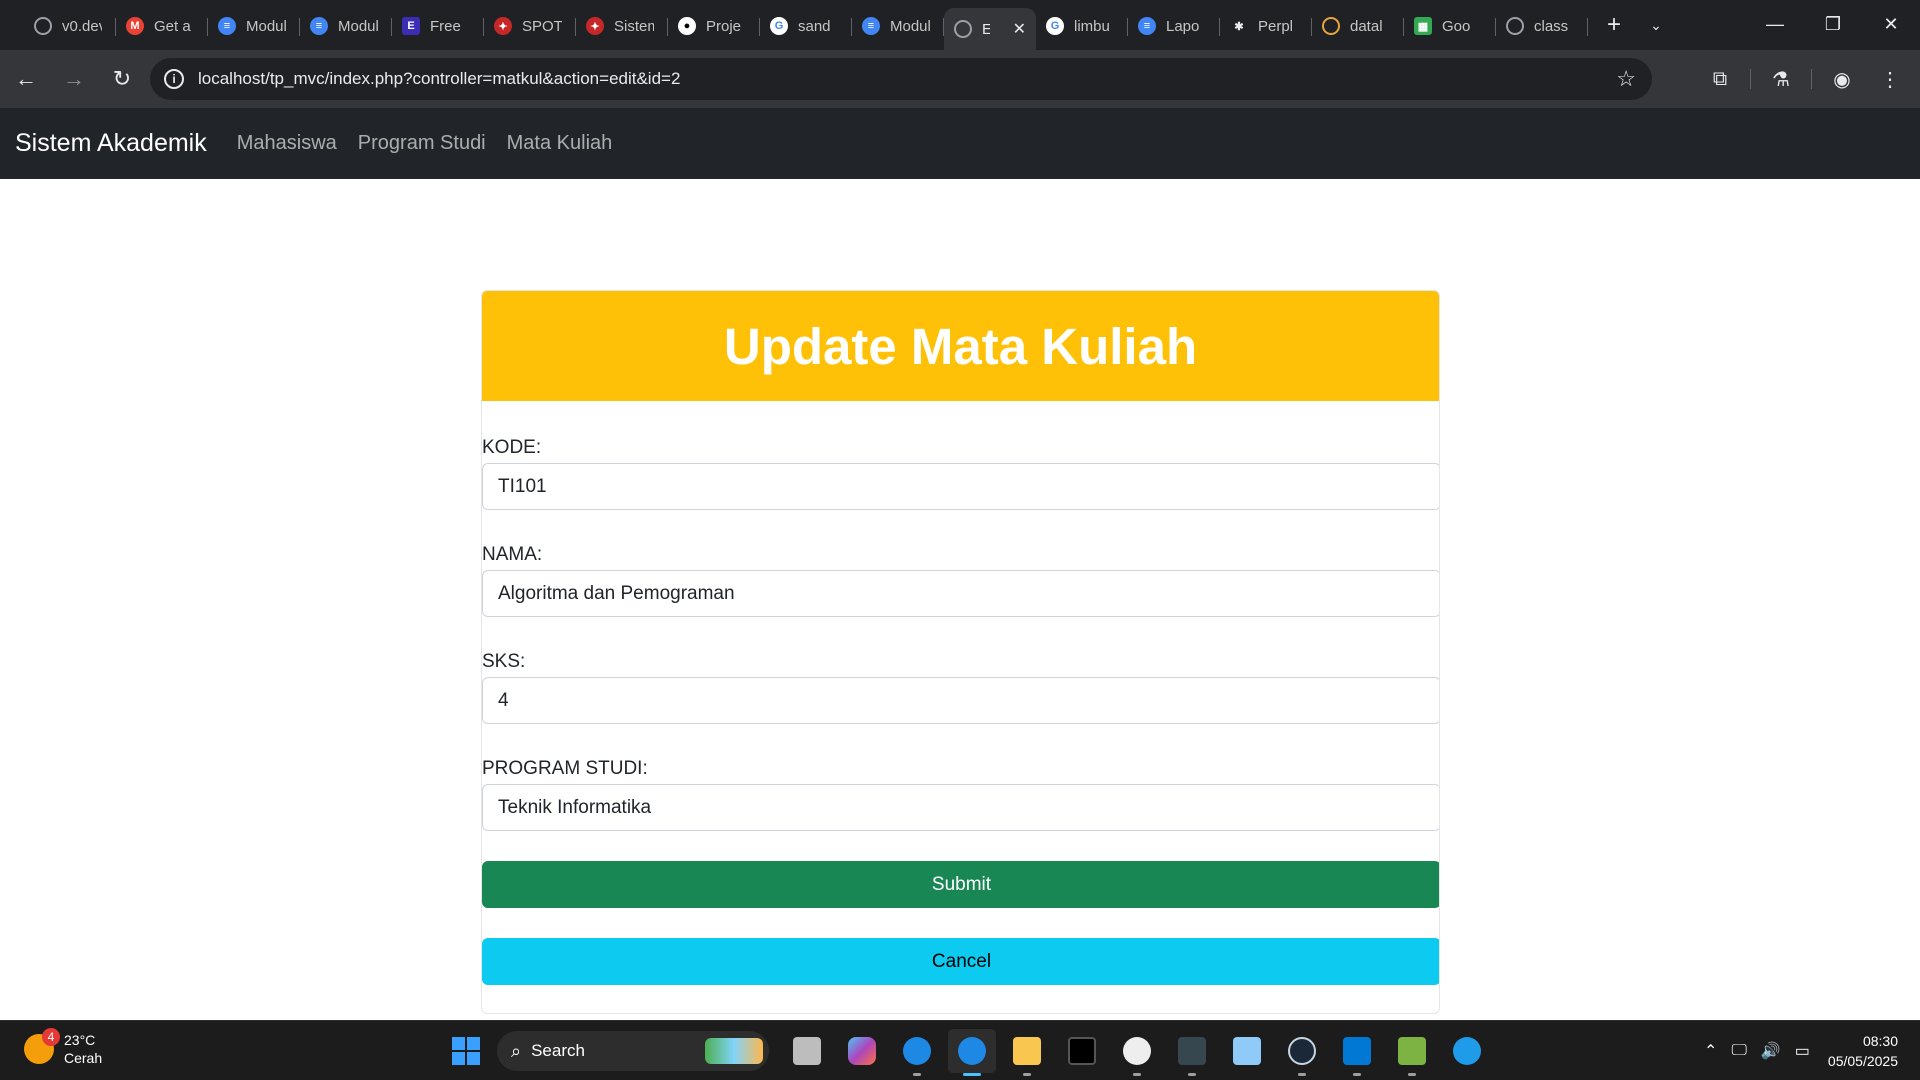 The width and height of the screenshot is (1920, 1080). What do you see at coordinates (1842, 79) in the screenshot?
I see `profile-icon: ◉` at bounding box center [1842, 79].